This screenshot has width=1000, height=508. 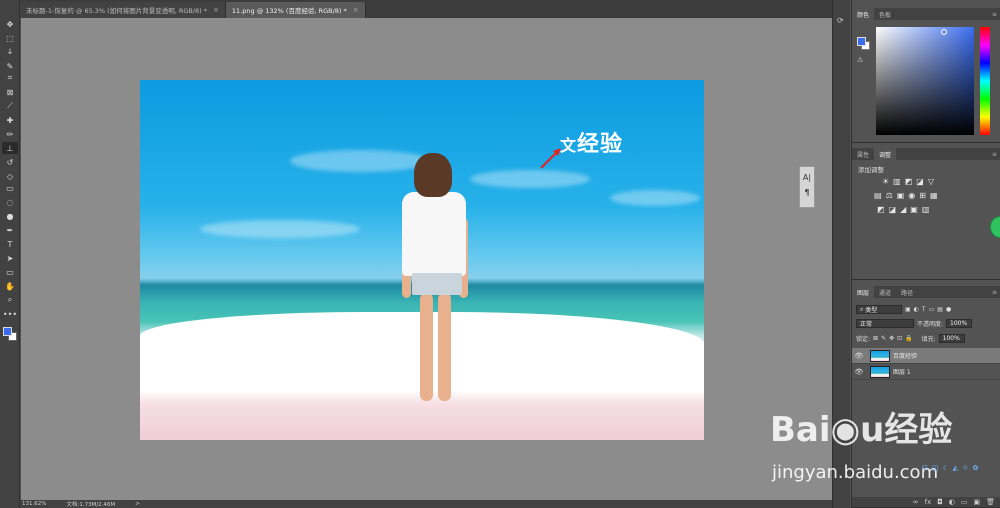 I want to click on blend-mode-select: 正常, so click(x=885, y=323).